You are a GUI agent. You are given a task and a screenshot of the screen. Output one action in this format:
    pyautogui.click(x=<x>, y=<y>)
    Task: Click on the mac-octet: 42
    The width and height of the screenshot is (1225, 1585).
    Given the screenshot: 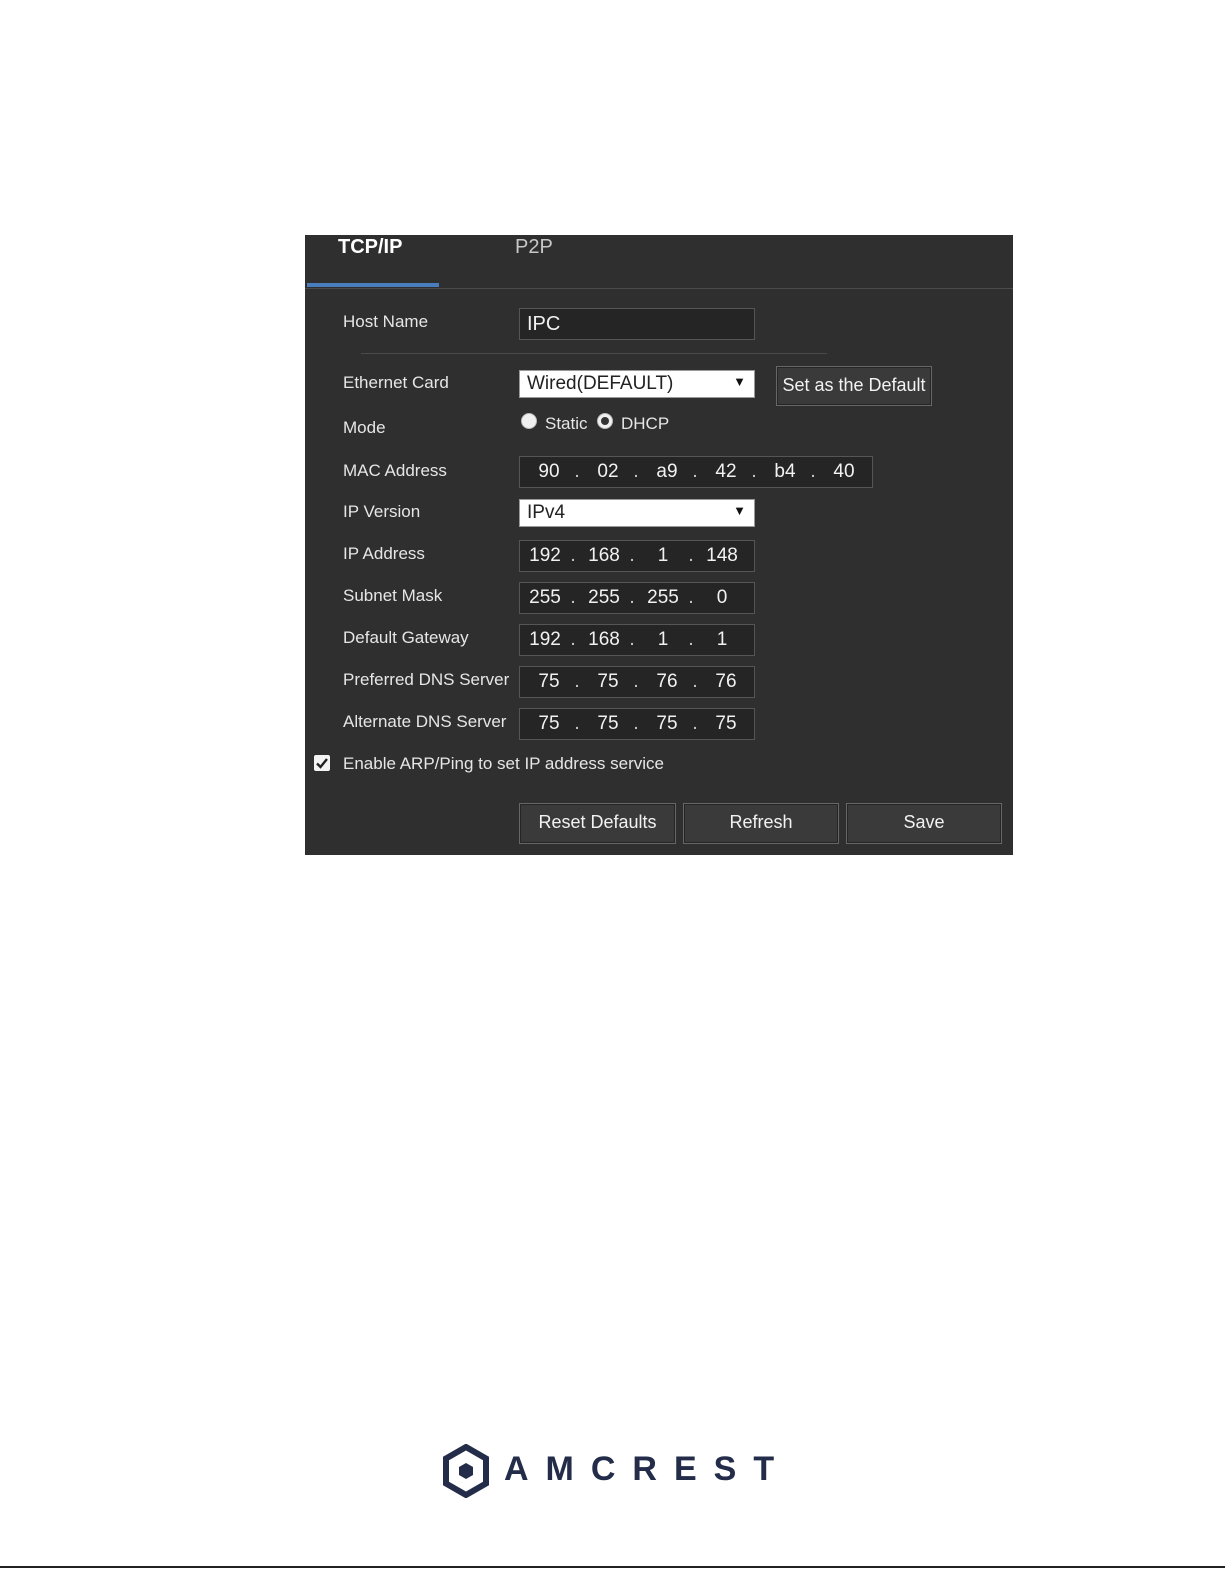 What is the action you would take?
    pyautogui.click(x=726, y=472)
    